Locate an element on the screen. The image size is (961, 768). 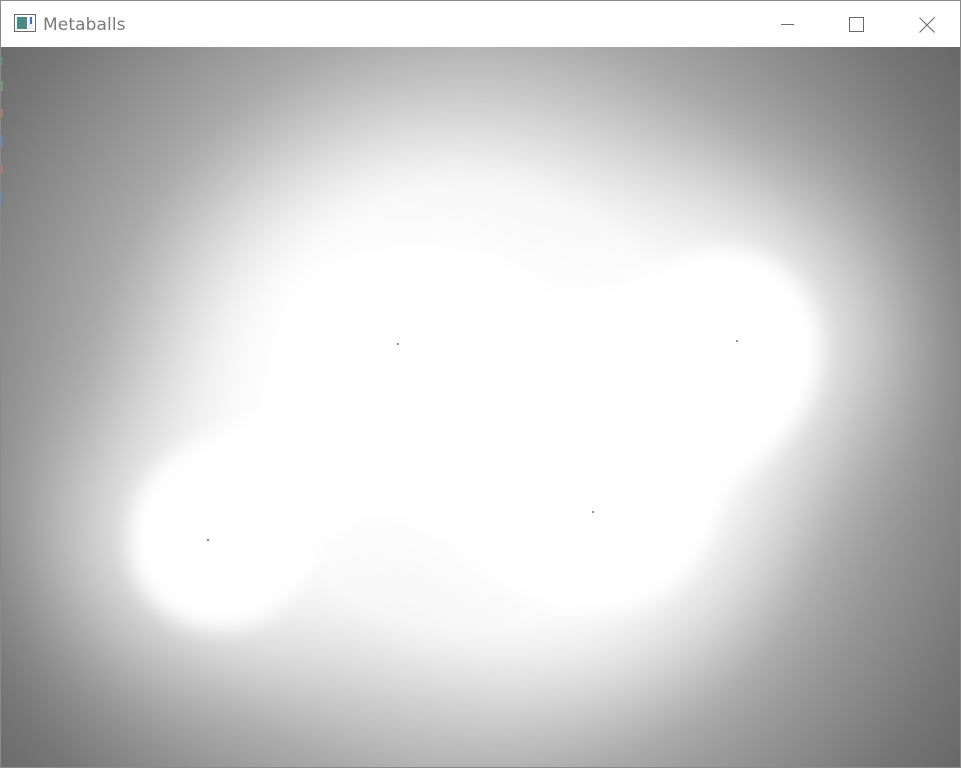
app-icon is located at coordinates (25, 23).